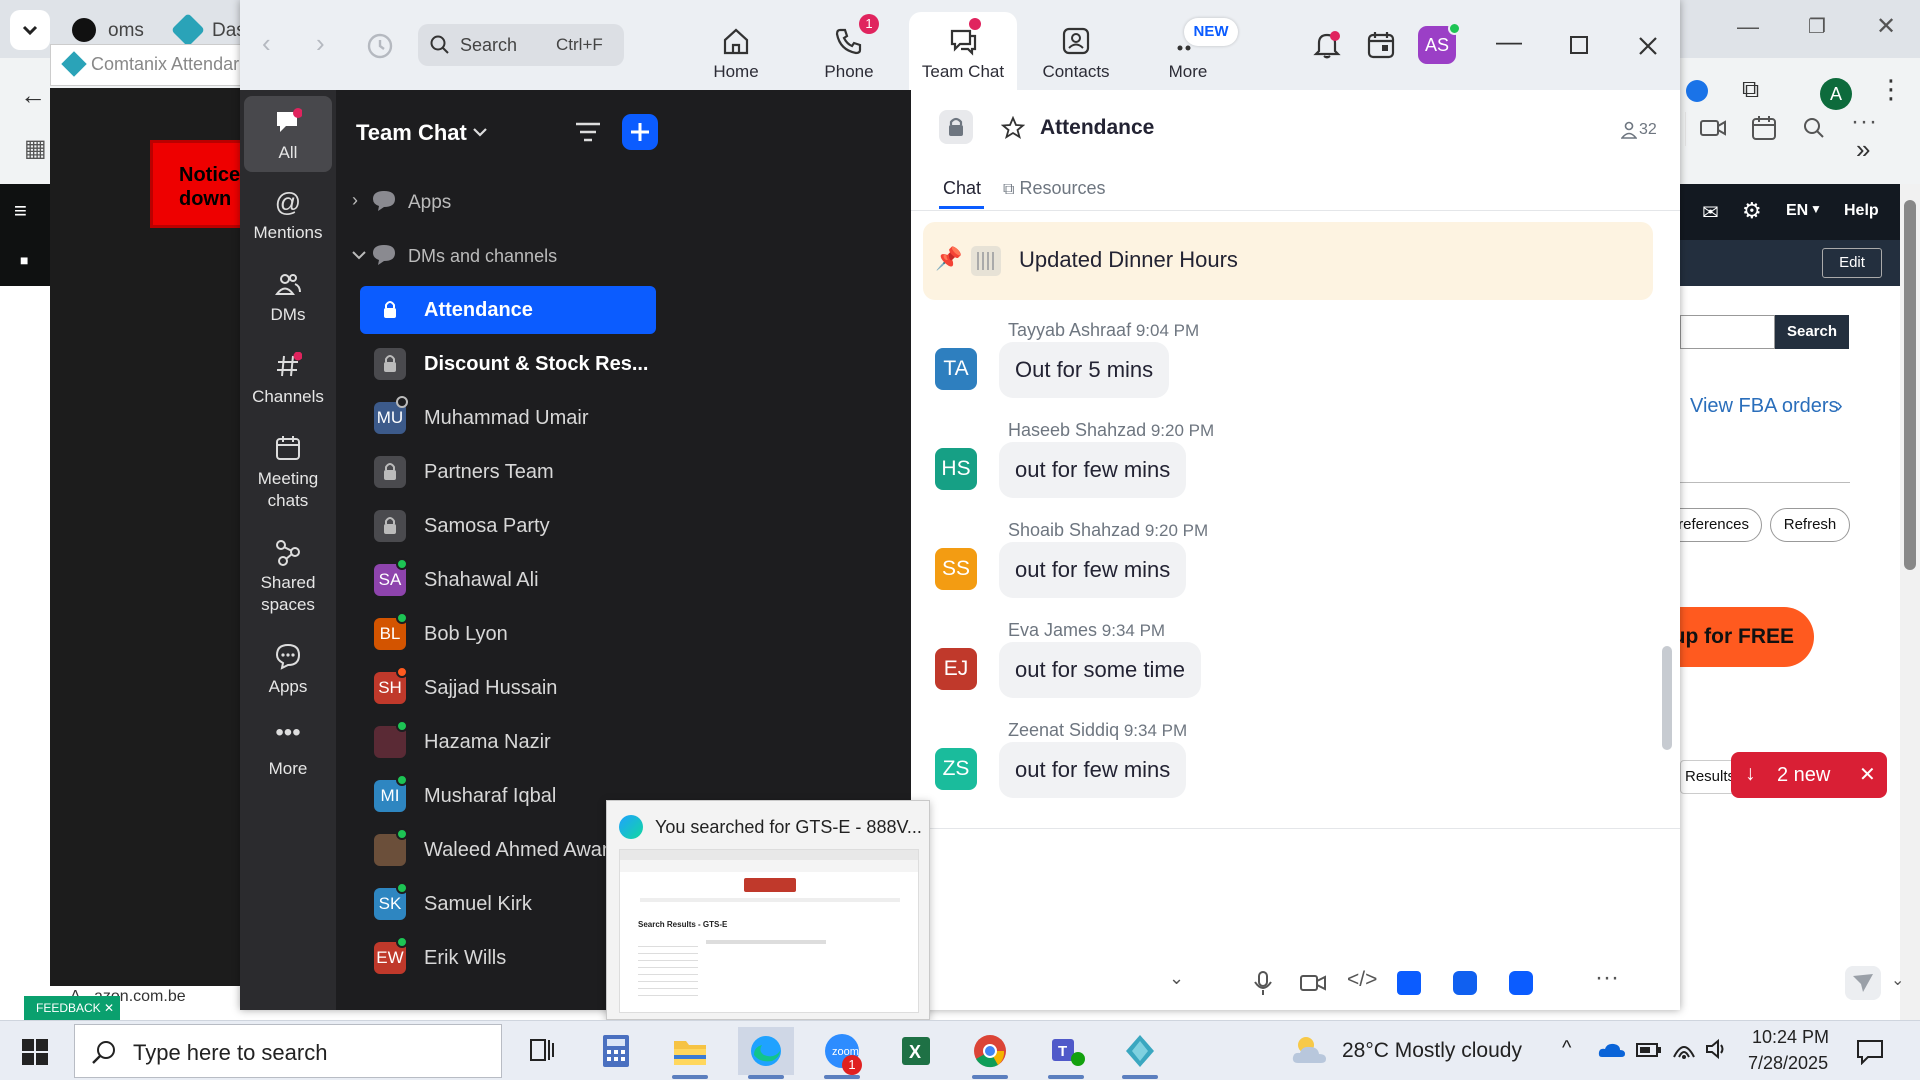 This screenshot has width=1920, height=1080. Describe the element at coordinates (508, 688) in the screenshot. I see `channel-list-item: SH Sajjad Hussain` at that location.